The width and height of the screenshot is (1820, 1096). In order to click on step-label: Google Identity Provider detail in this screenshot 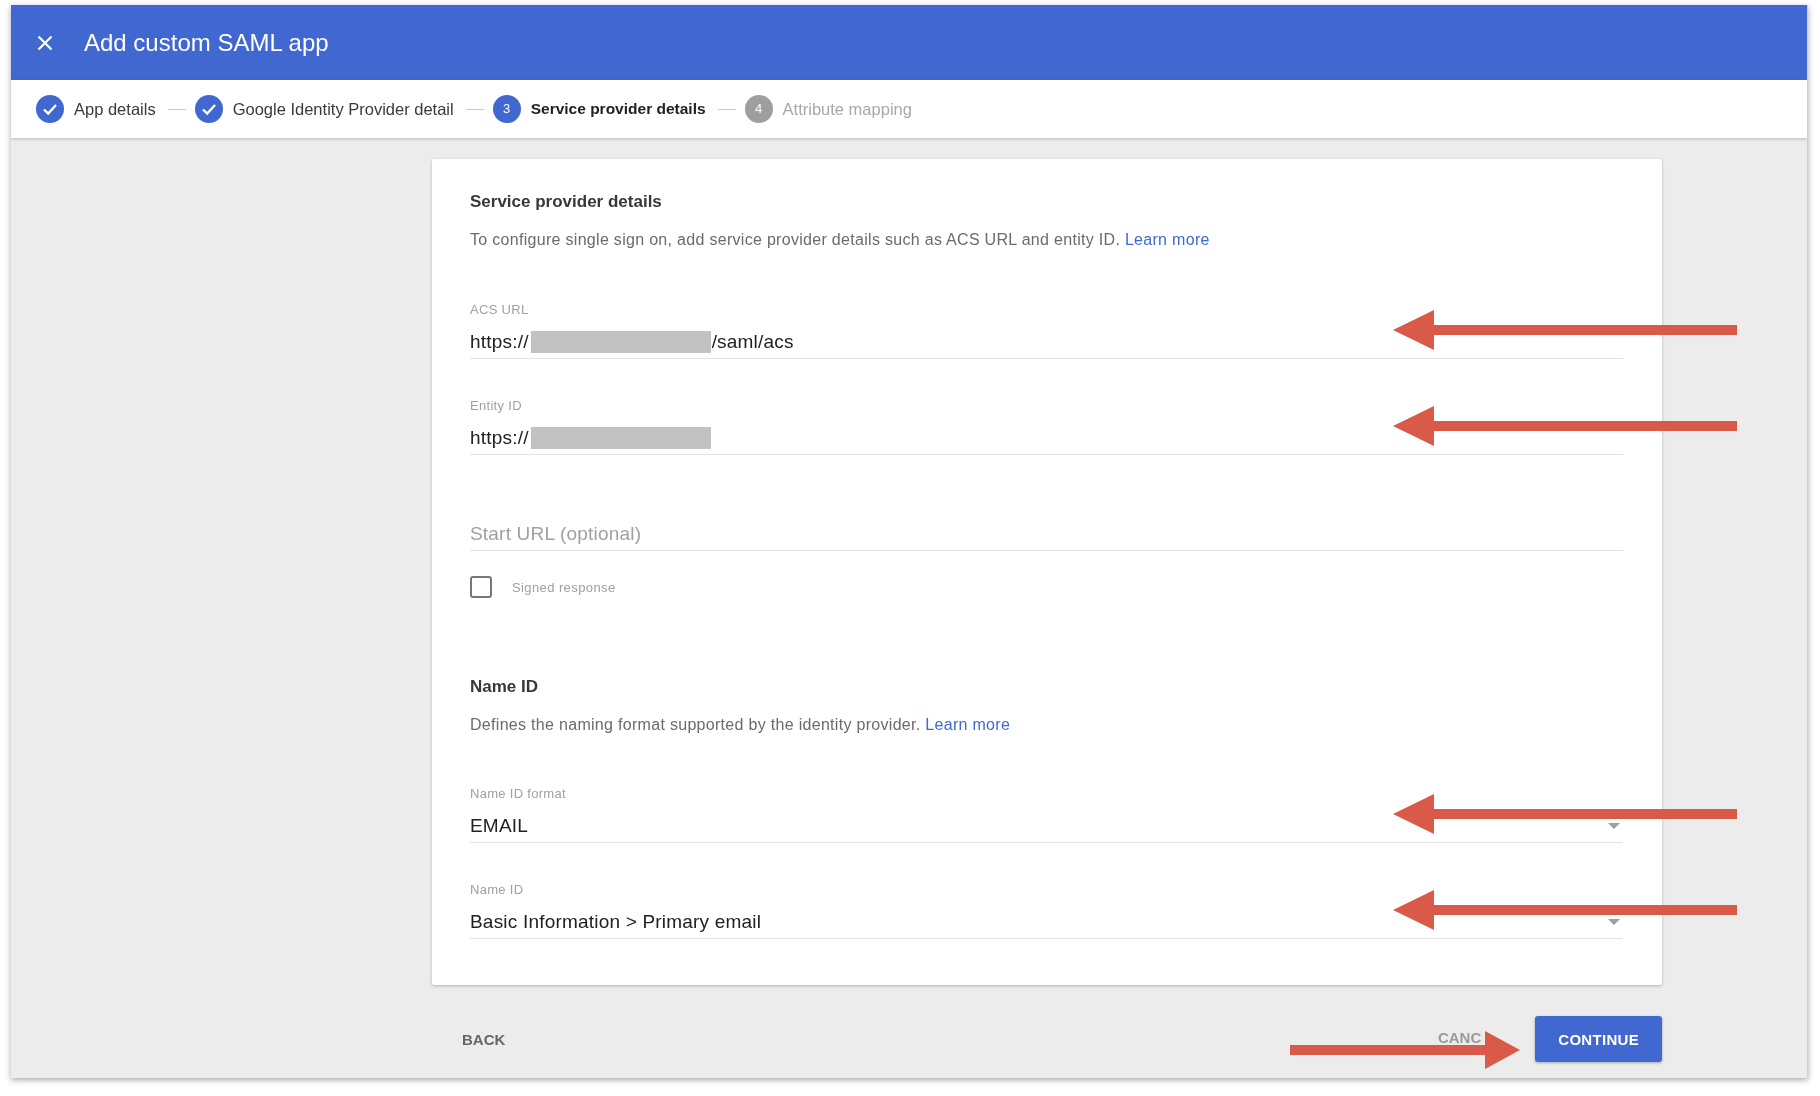, I will do `click(343, 109)`.